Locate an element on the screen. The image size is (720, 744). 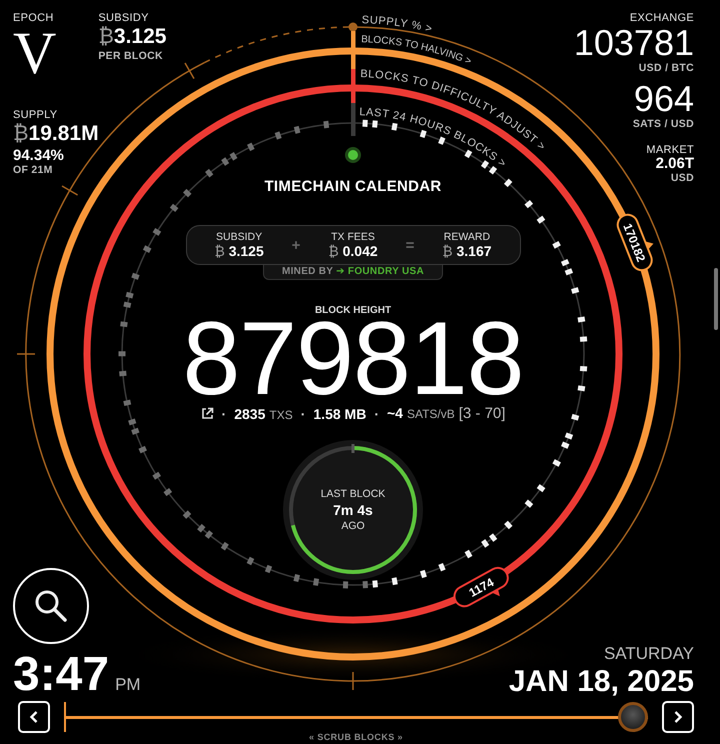
sats-unit: SATS / USD is located at coordinates (663, 124).